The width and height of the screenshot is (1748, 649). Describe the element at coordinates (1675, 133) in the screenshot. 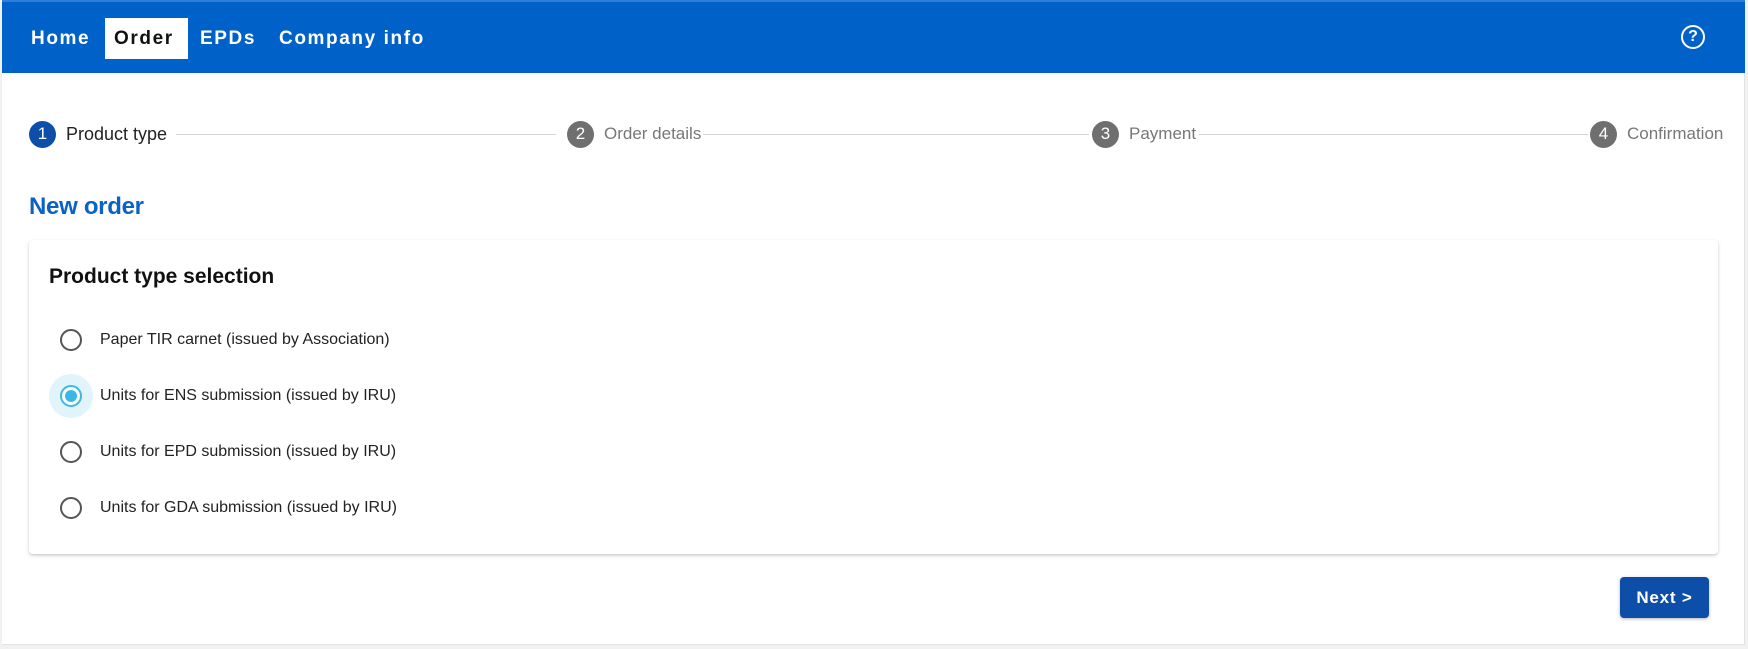

I see `step-label: Confirmation` at that location.